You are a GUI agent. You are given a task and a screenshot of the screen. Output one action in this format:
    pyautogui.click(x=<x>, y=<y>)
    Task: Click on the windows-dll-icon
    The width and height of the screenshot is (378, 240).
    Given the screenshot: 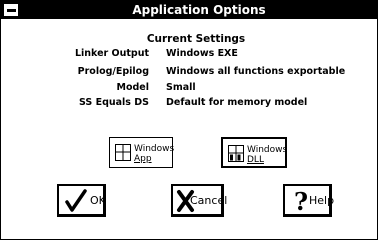 What is the action you would take?
    pyautogui.click(x=236, y=153)
    